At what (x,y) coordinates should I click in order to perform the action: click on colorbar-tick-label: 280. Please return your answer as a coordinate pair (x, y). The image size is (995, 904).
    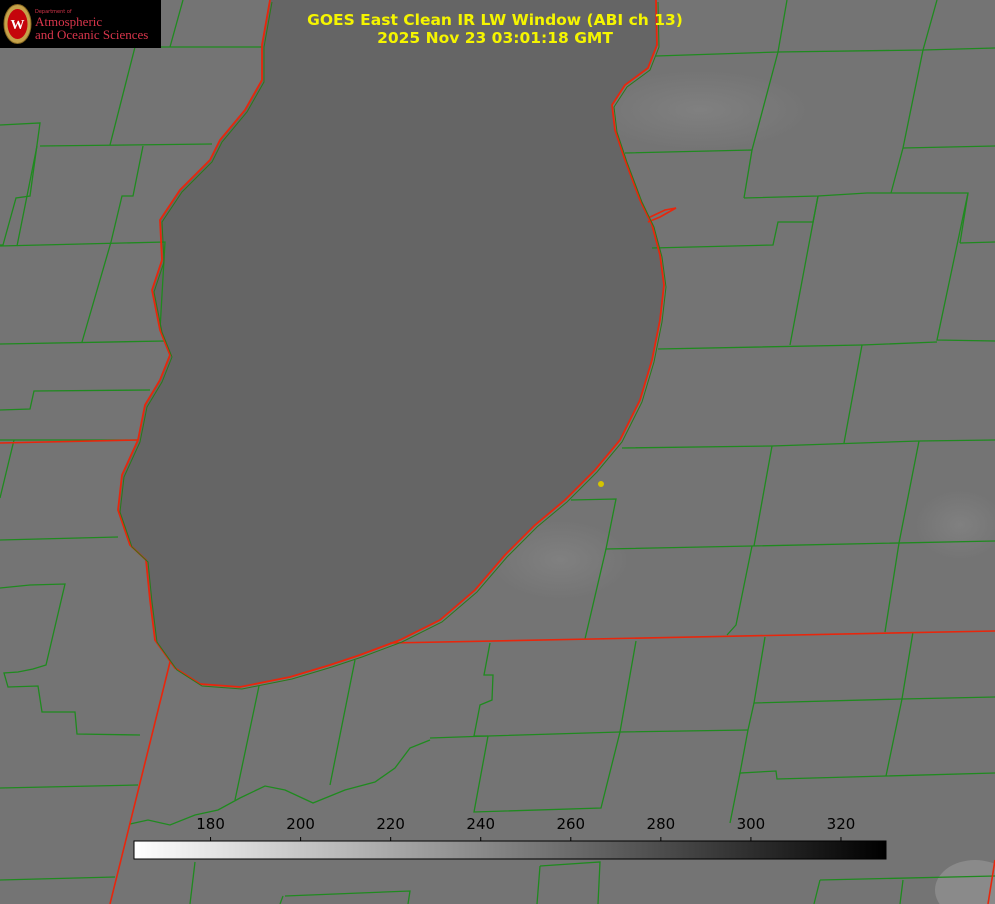
    Looking at the image, I should click on (661, 824).